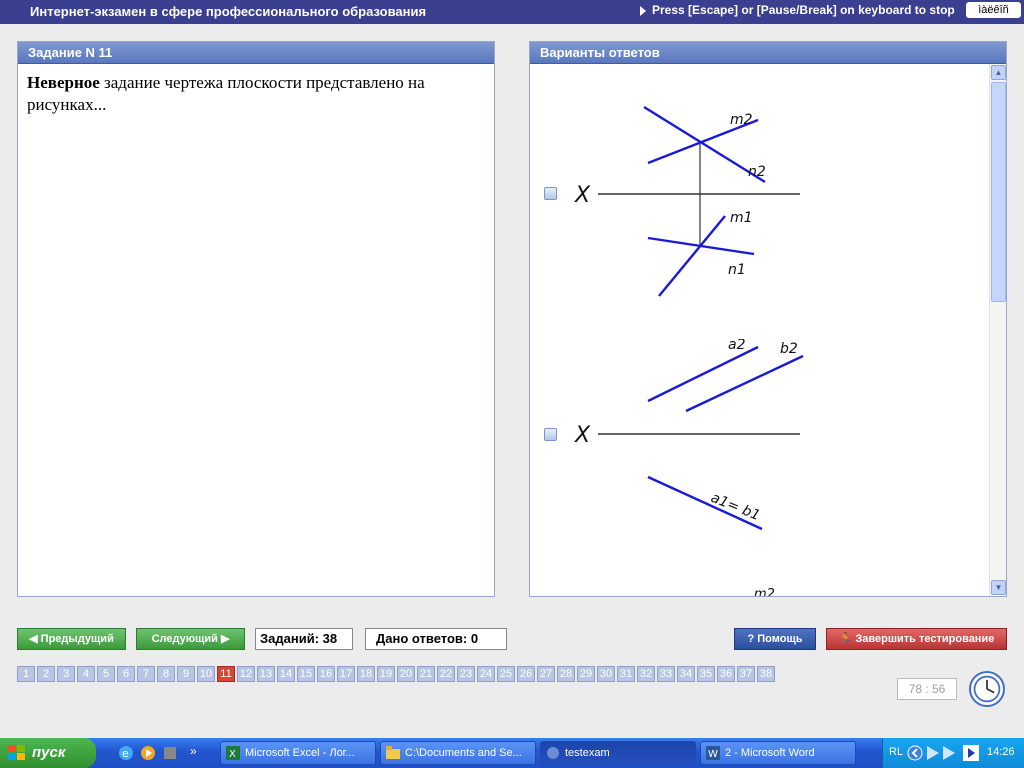  Describe the element at coordinates (466, 674) in the screenshot. I see `page-button-23: 23` at that location.